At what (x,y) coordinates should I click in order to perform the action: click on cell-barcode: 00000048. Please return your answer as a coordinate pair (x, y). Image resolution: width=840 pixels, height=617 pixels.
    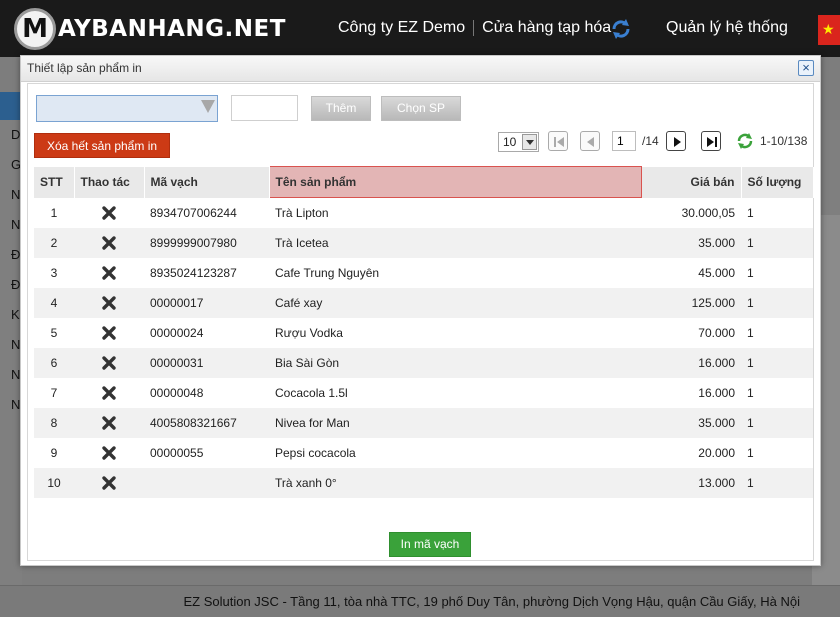
    Looking at the image, I should click on (177, 392).